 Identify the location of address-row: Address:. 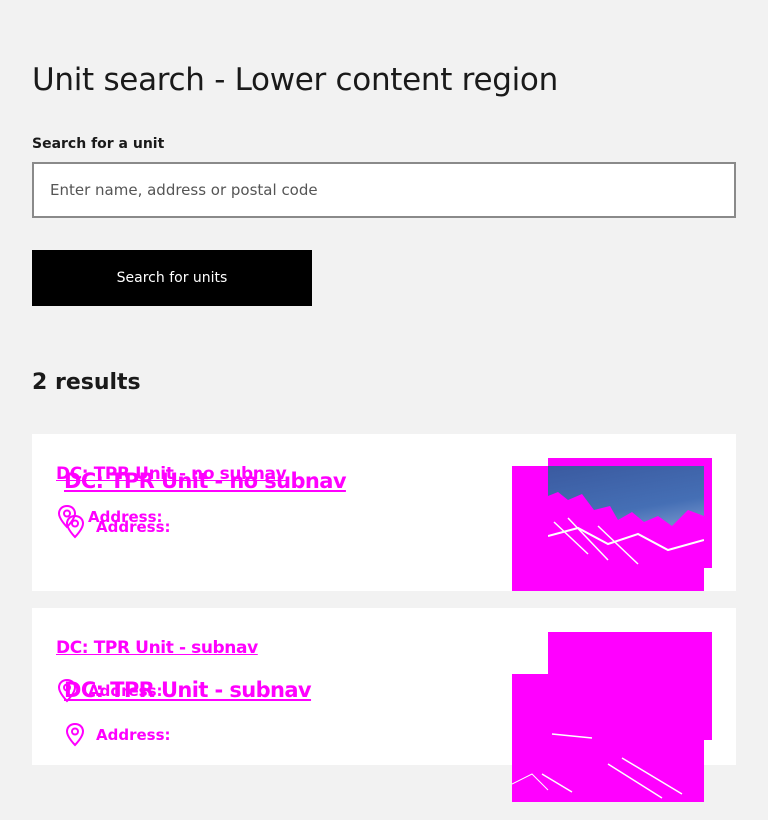
(109, 691).